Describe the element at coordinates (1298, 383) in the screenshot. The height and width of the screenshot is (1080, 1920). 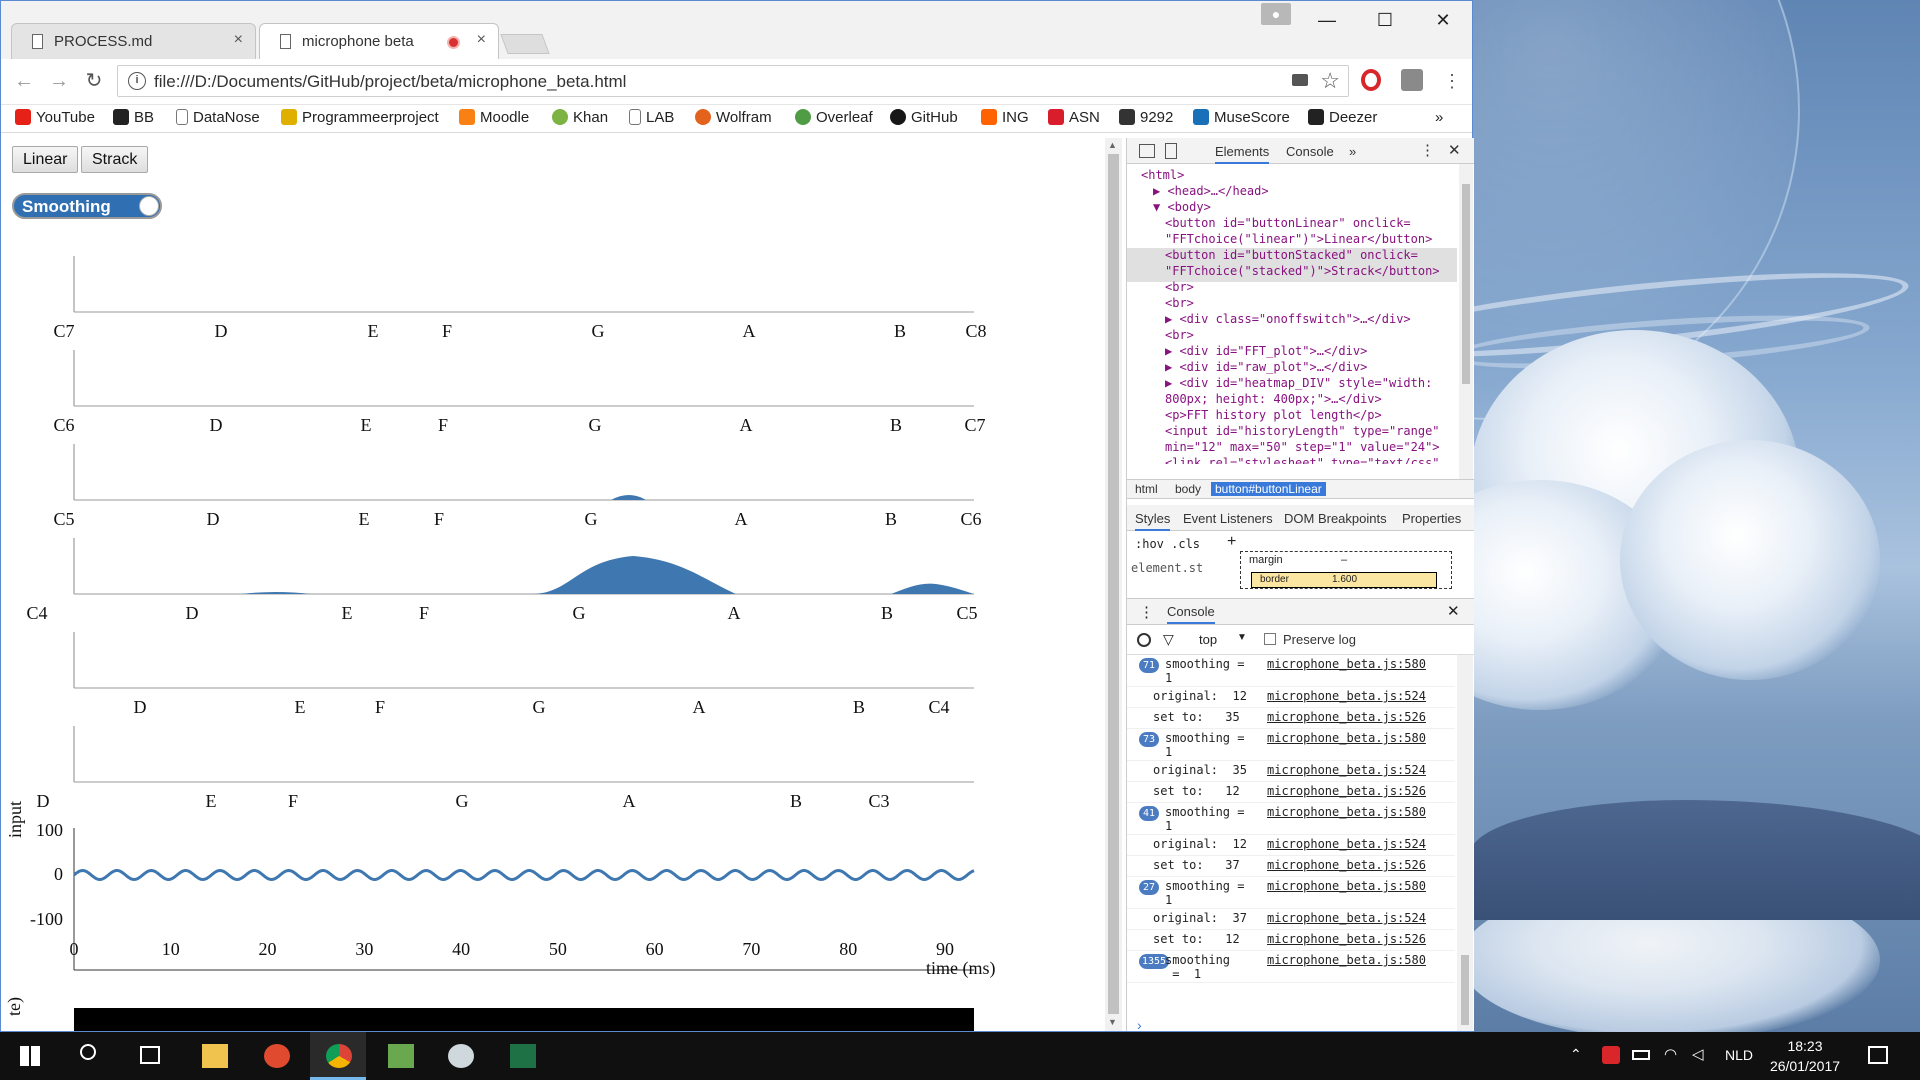
I see `dom-node-line: ▶ <div id="heatmap_DIV" style="width:` at that location.